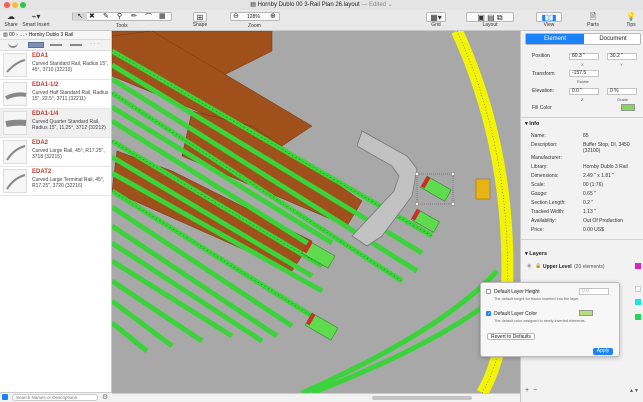 The image size is (643, 402). What do you see at coordinates (254, 5) in the screenshot?
I see `document-icon: ▤` at bounding box center [254, 5].